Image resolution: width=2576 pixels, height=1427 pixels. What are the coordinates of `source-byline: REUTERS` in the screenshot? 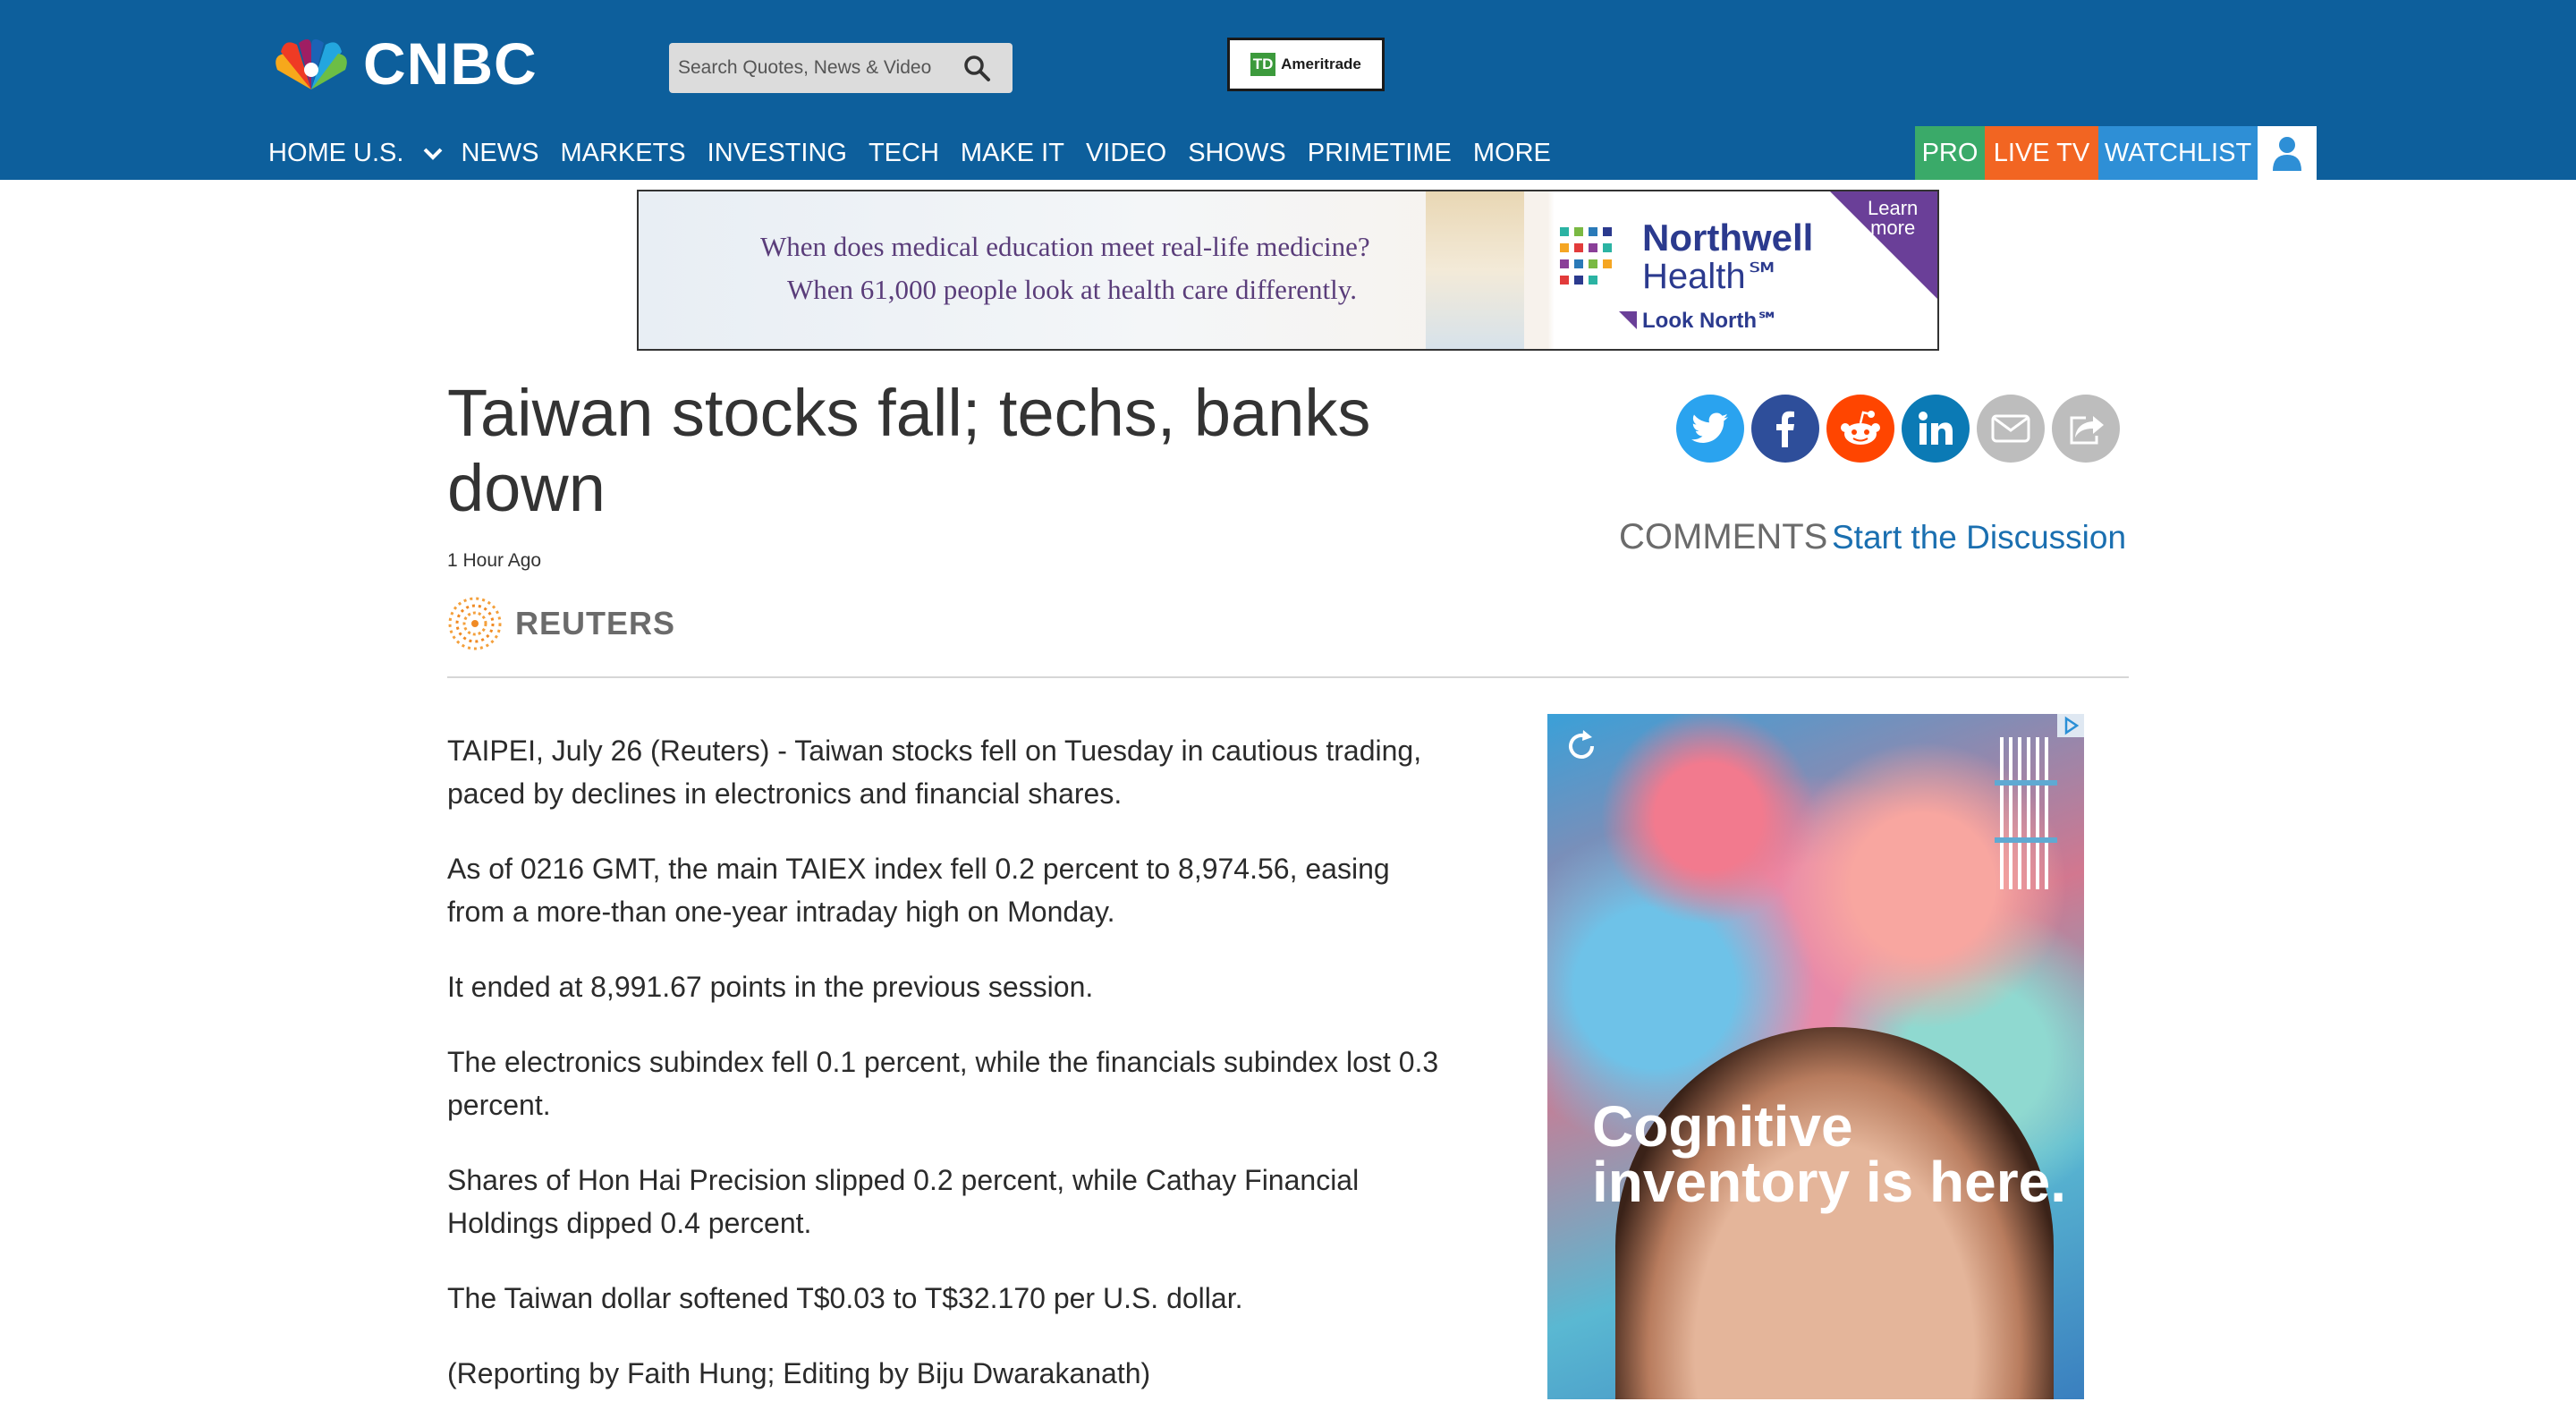 It's located at (561, 623).